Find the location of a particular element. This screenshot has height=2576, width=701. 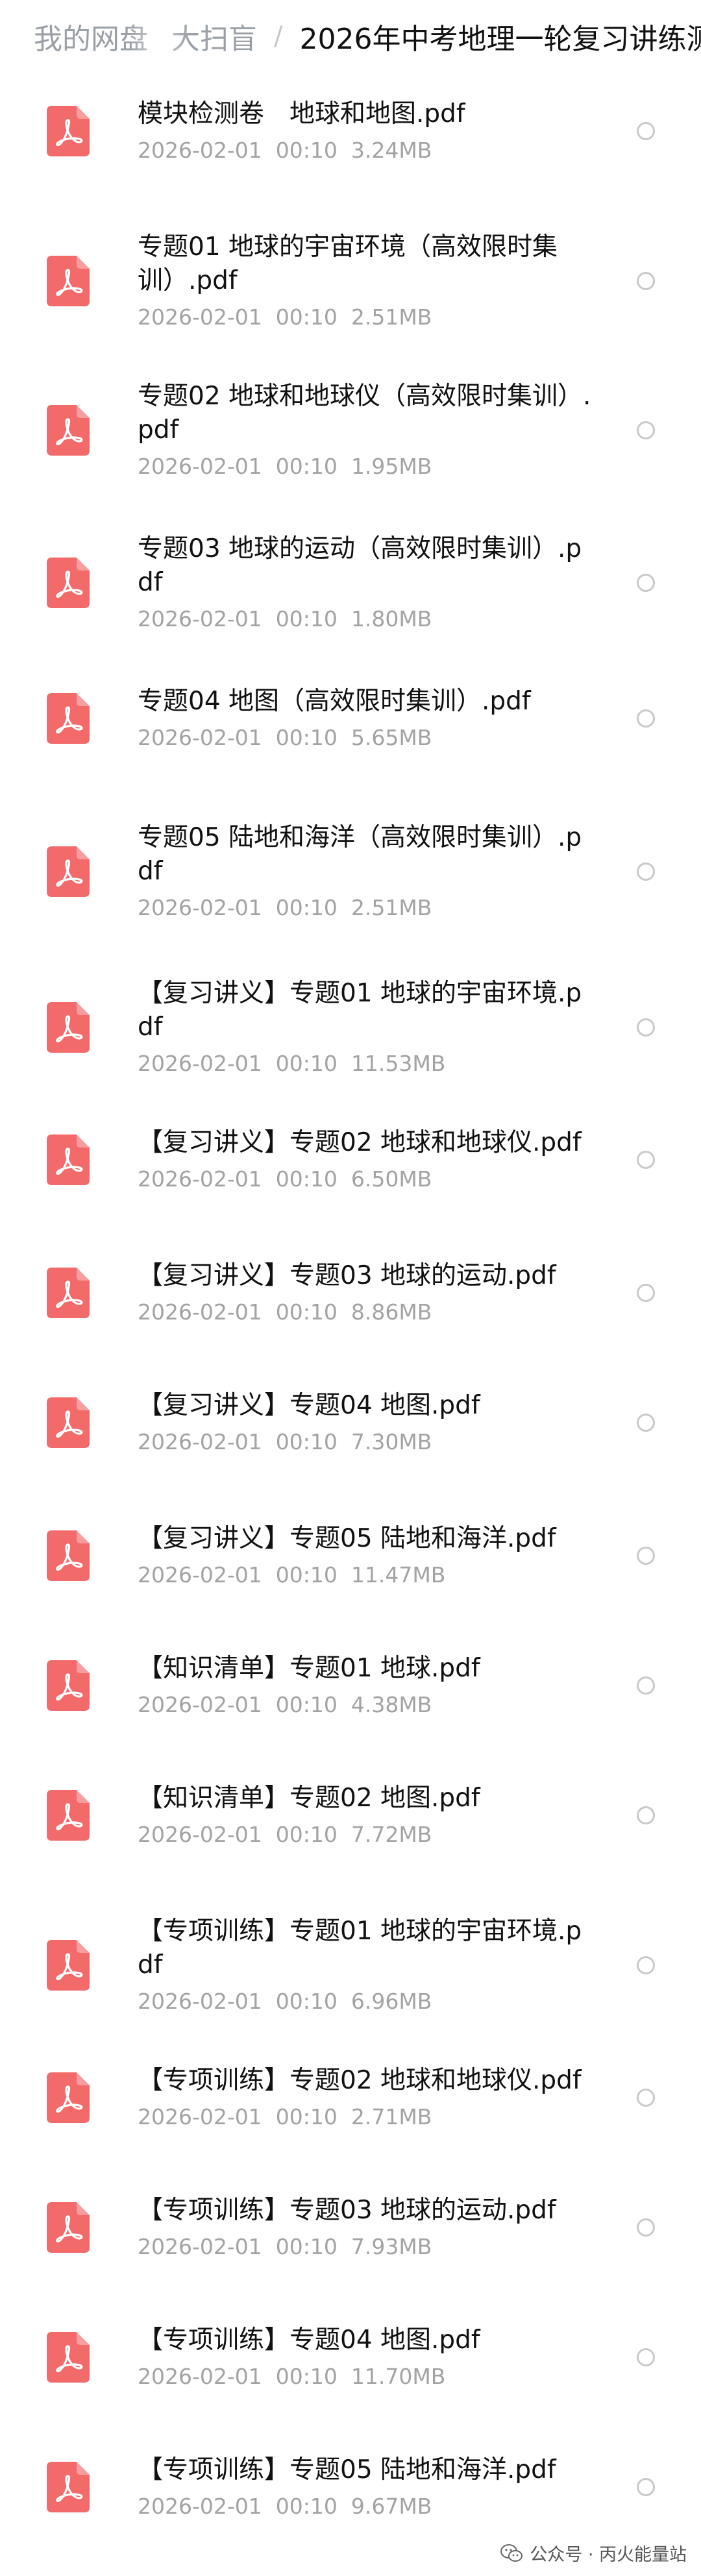

file-meta: 2026-02-01 00:10 4.38MB is located at coordinates (365, 1705).